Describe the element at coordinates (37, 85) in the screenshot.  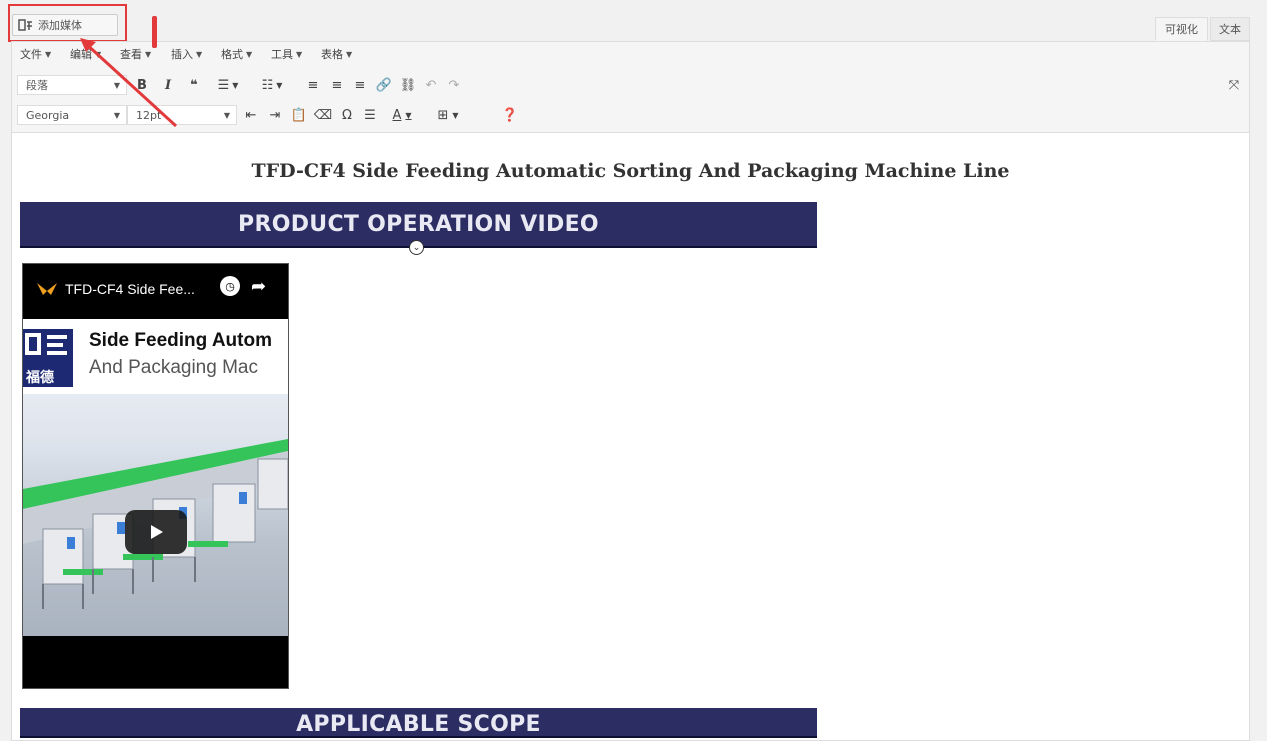
I see `block-format-value: 段落` at that location.